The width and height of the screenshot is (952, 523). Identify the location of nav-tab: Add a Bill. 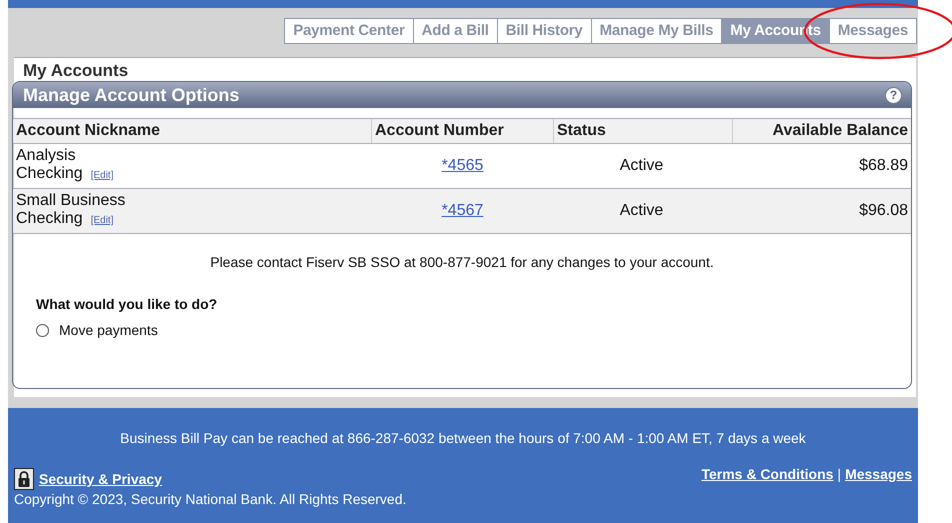
(455, 31).